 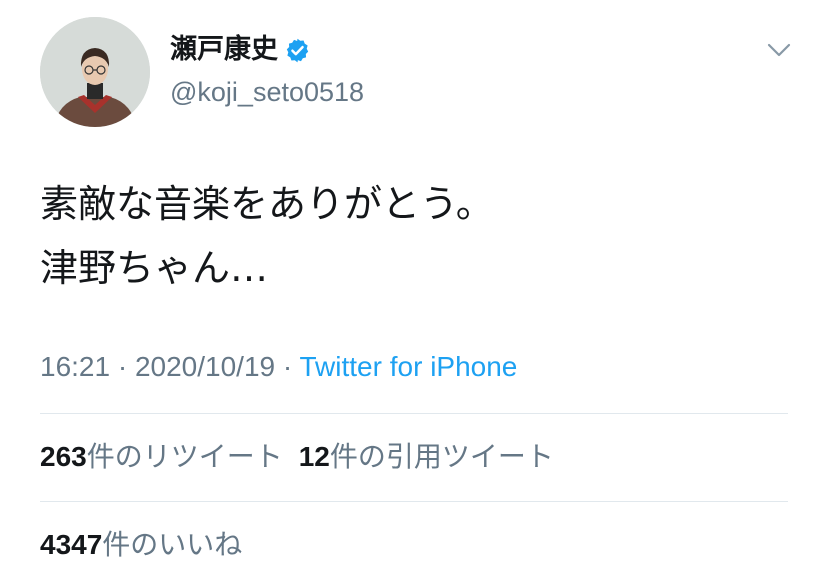 What do you see at coordinates (205, 366) in the screenshot?
I see `tweet-date: 2020/10/19` at bounding box center [205, 366].